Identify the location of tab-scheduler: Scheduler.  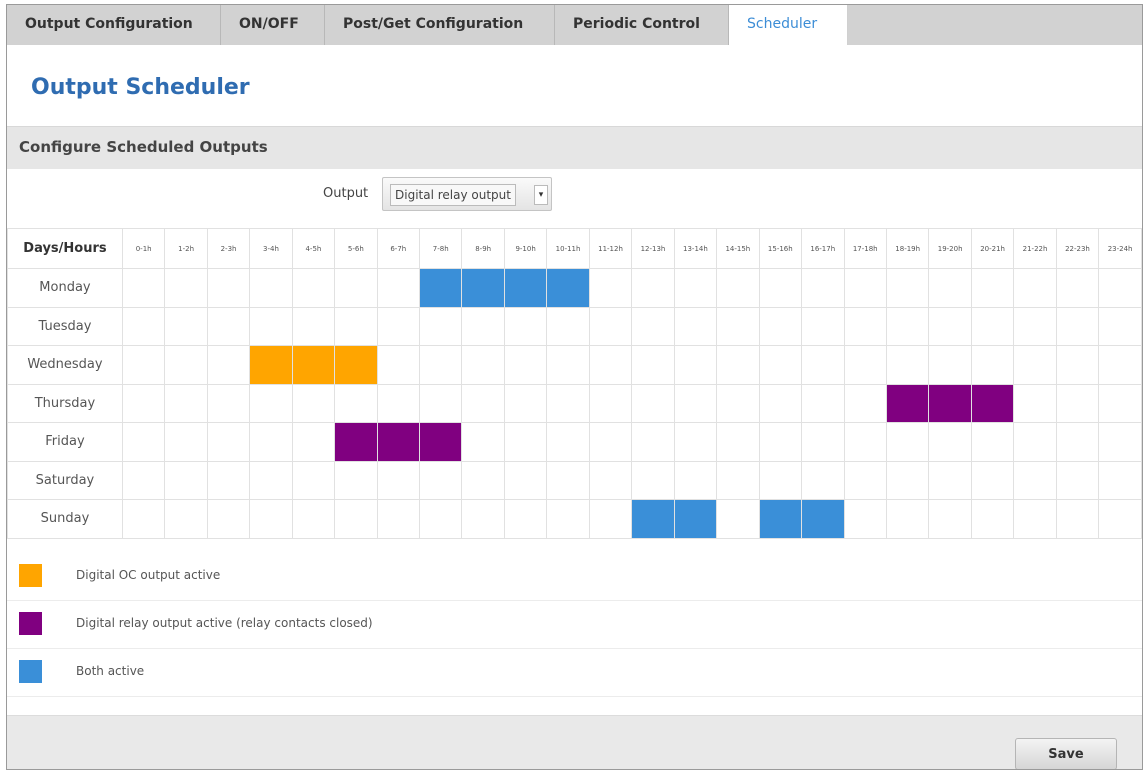
(788, 25).